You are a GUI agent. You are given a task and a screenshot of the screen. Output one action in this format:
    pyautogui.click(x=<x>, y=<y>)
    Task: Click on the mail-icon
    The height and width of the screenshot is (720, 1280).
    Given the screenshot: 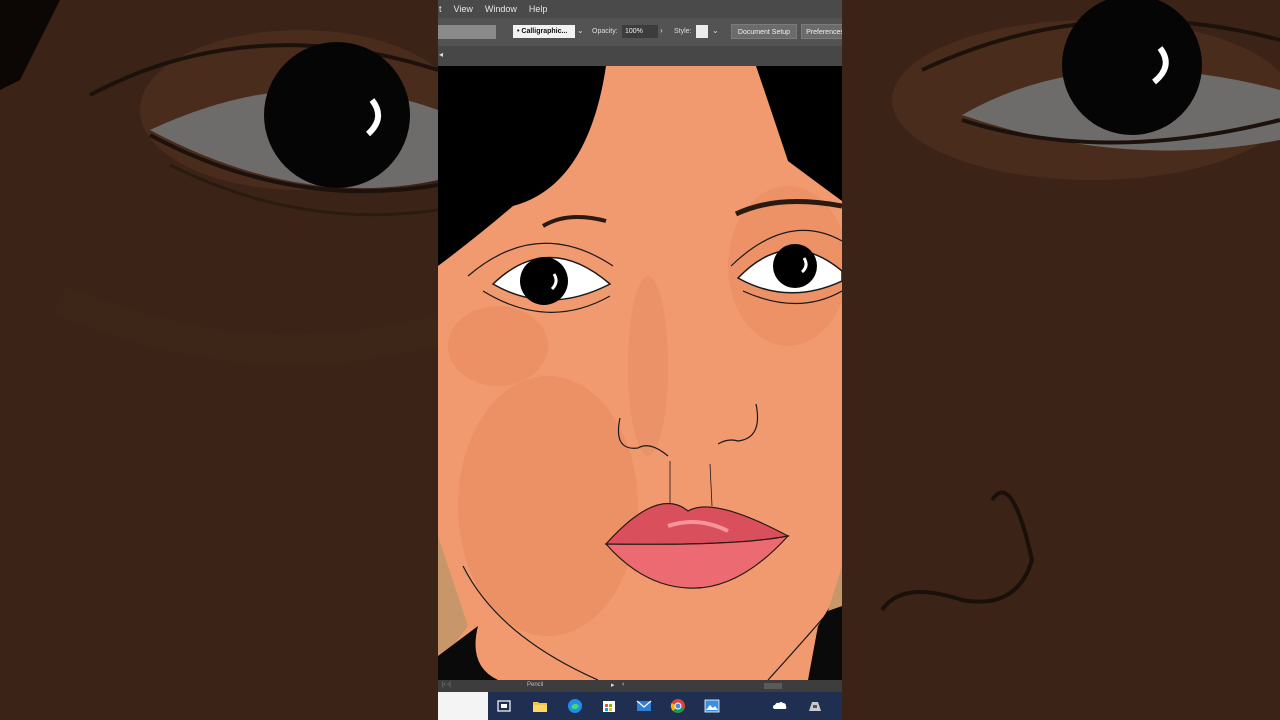 What is the action you would take?
    pyautogui.click(x=644, y=706)
    